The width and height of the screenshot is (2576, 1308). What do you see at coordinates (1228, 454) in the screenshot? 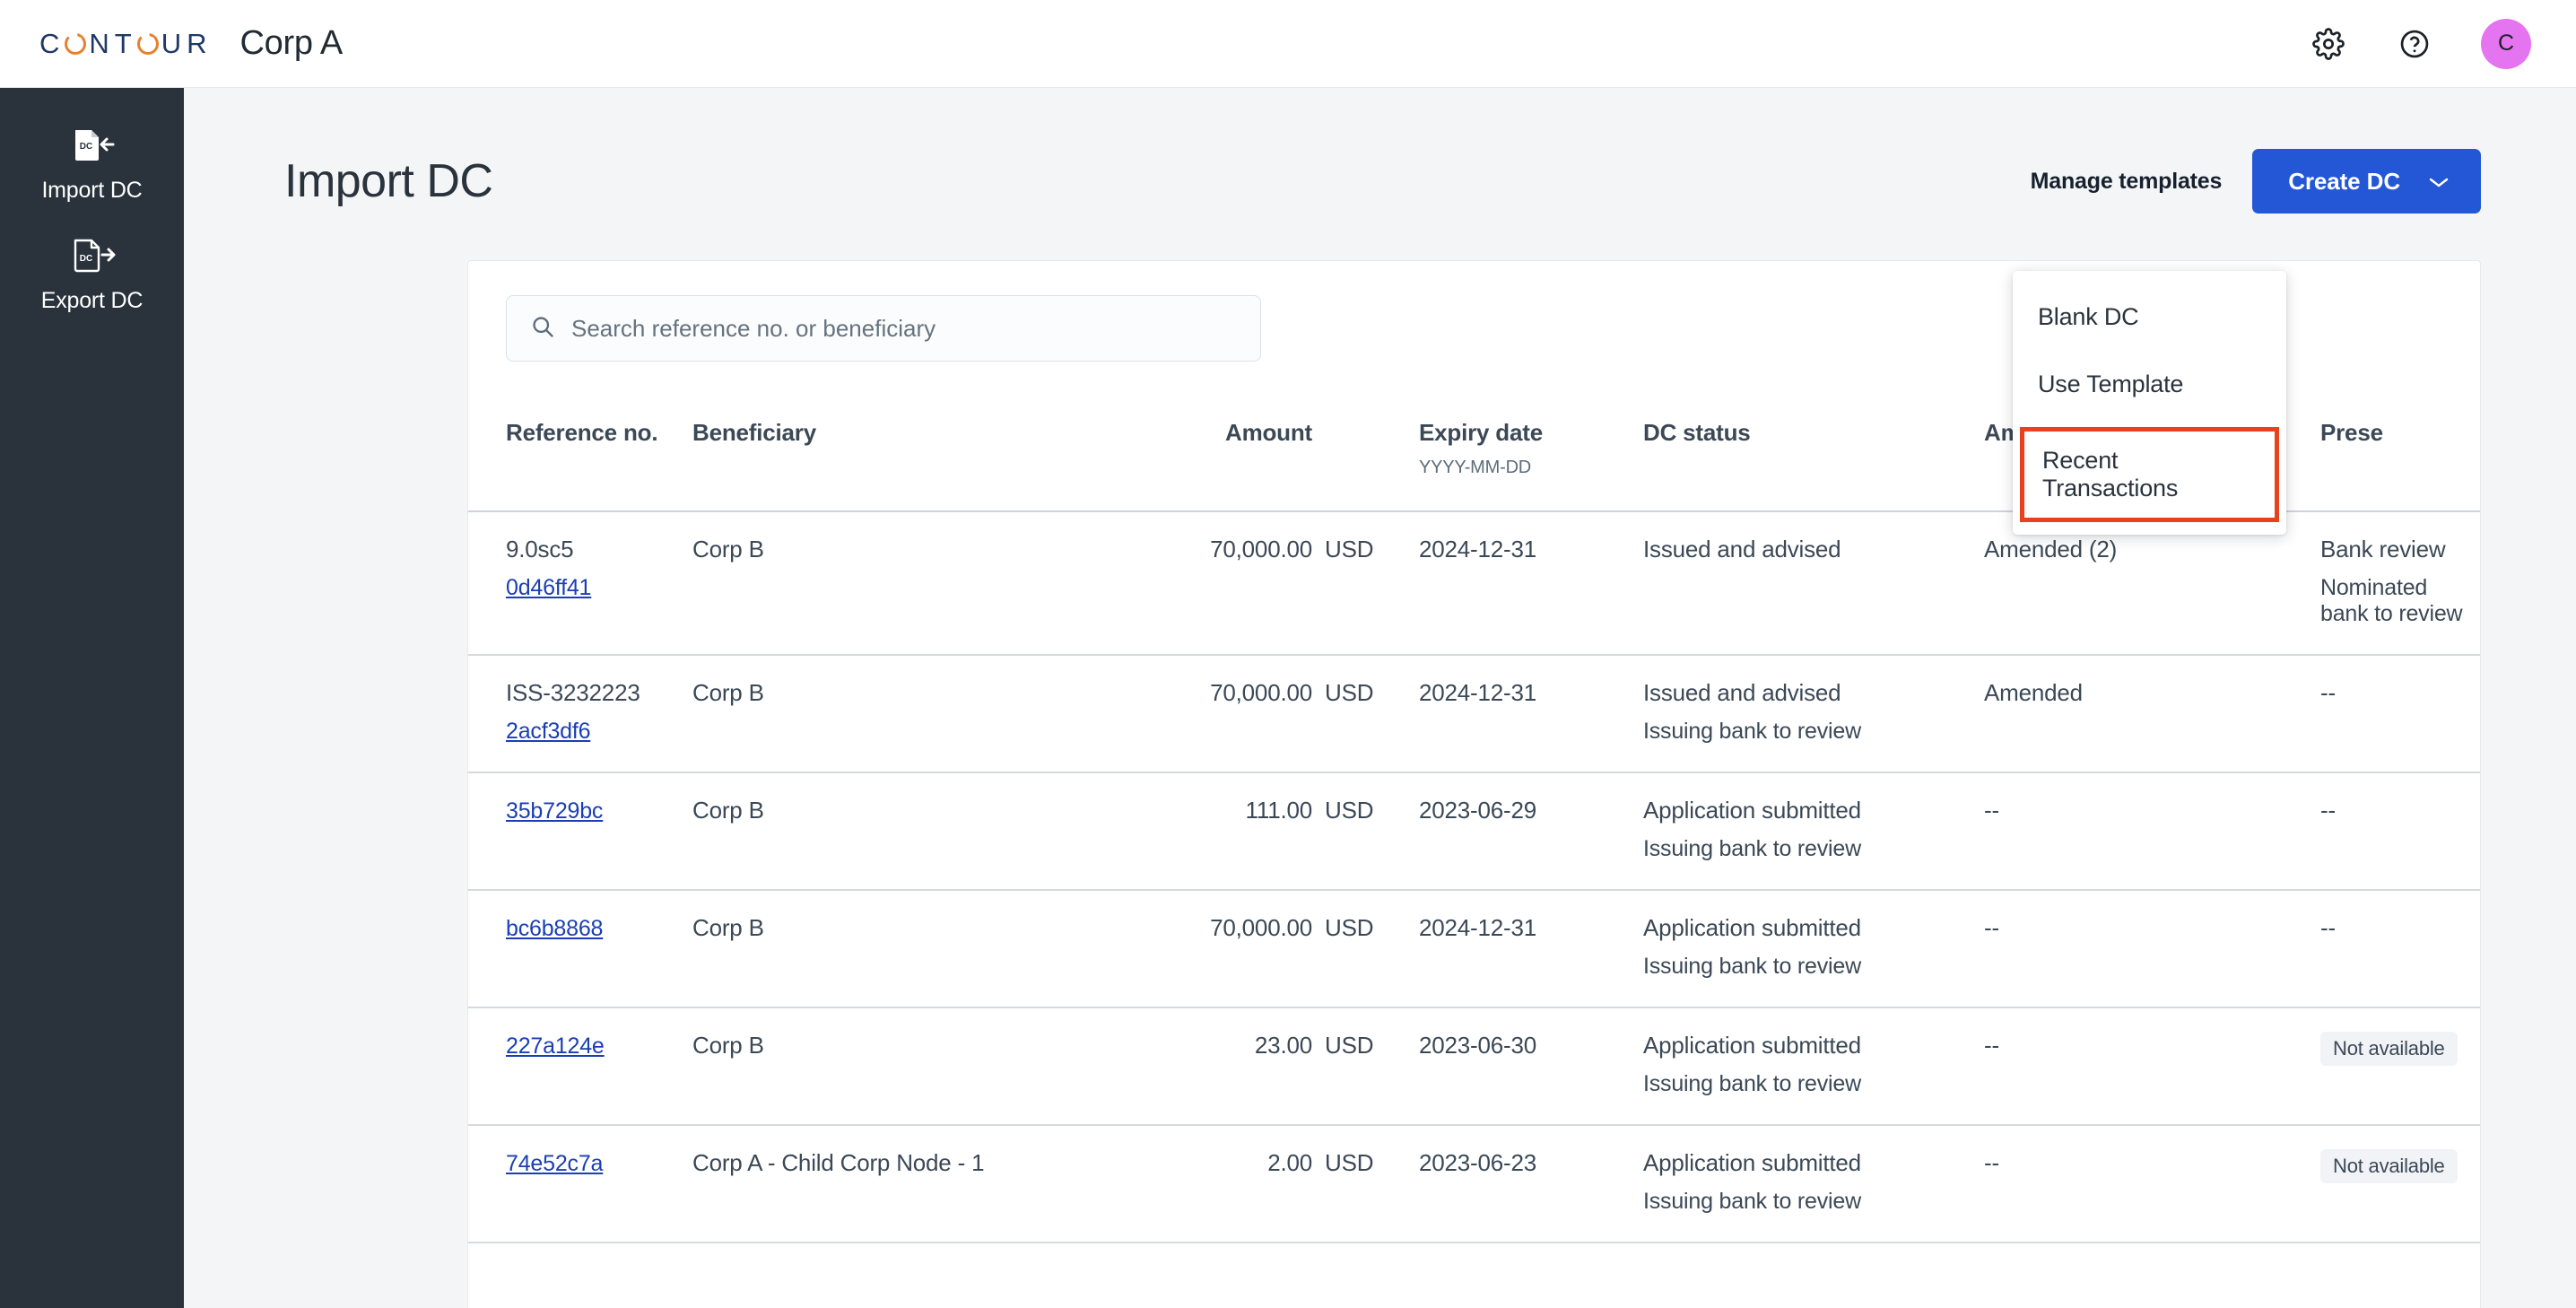
I see `column-header-amount: Amount` at bounding box center [1228, 454].